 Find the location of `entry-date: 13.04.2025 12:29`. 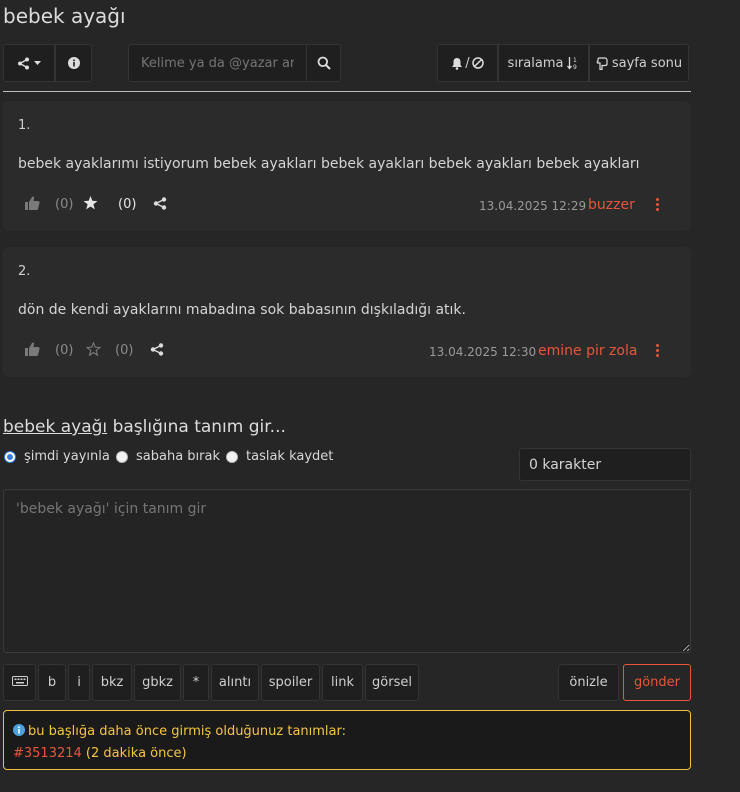

entry-date: 13.04.2025 12:29 is located at coordinates (532, 206).